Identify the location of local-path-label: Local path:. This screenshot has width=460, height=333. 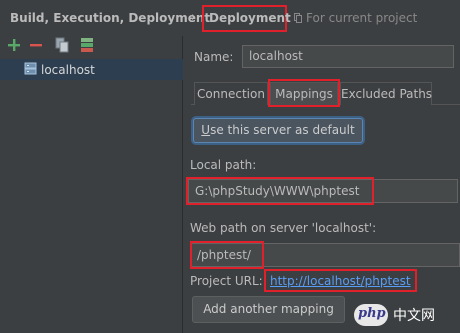
(223, 165).